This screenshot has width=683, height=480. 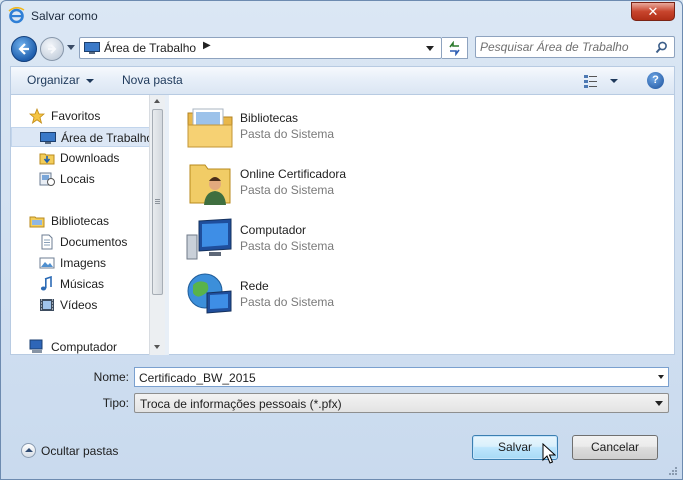 I want to click on libraries-icon, so click(x=37, y=222).